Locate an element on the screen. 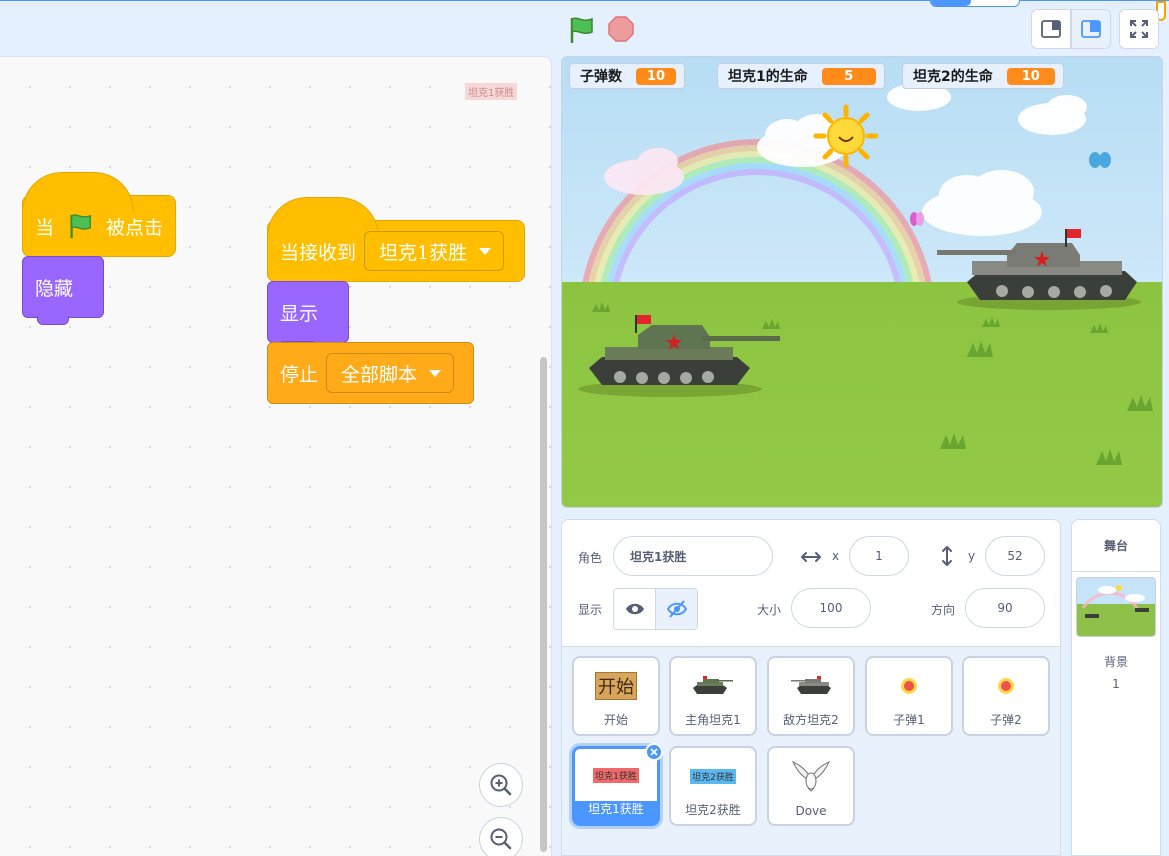  sprite-tile-start: 开始 开始 is located at coordinates (616, 696).